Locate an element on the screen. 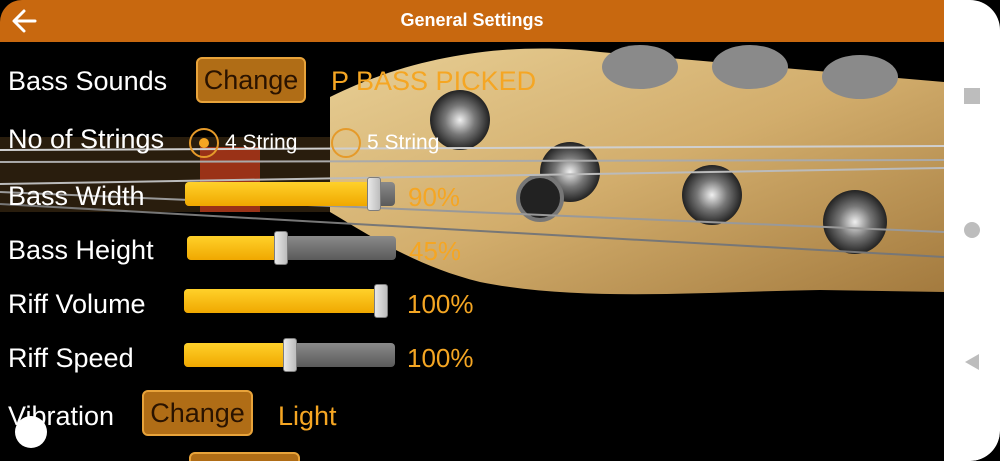  recents-button is located at coordinates (972, 96).